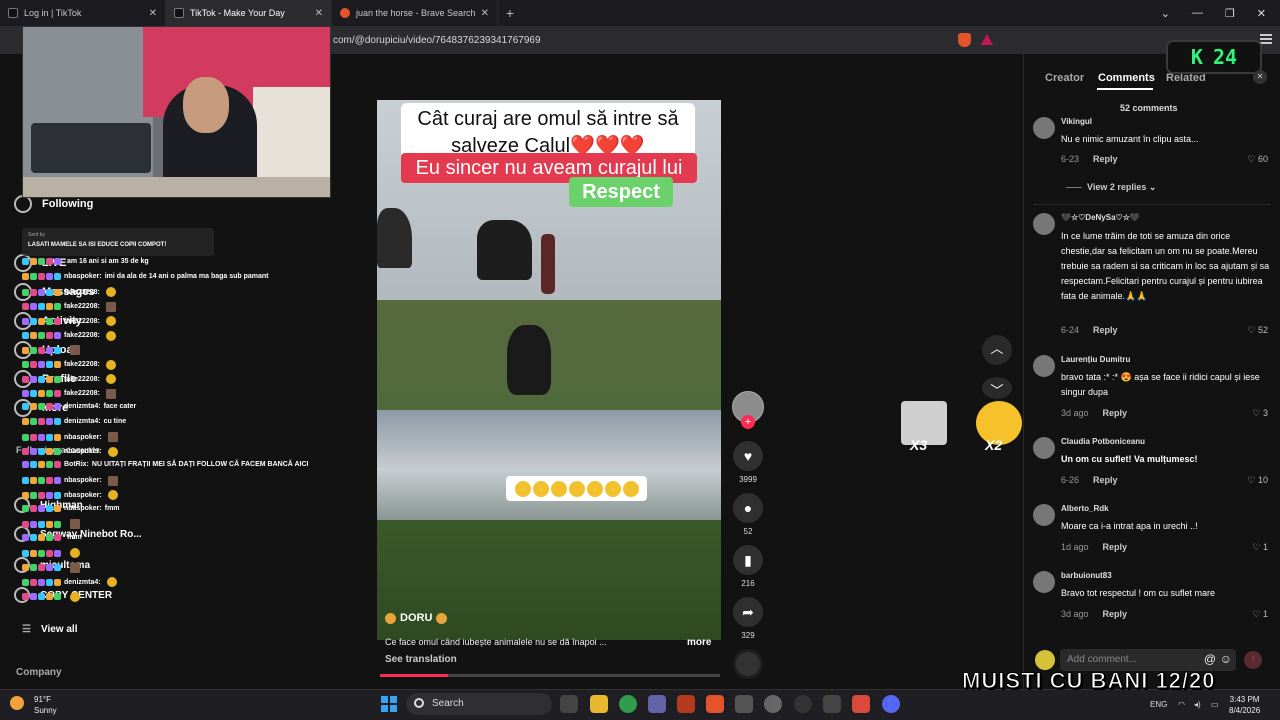  What do you see at coordinates (83, 13) in the screenshot?
I see `tab-login: Log in | TikTok ✕` at bounding box center [83, 13].